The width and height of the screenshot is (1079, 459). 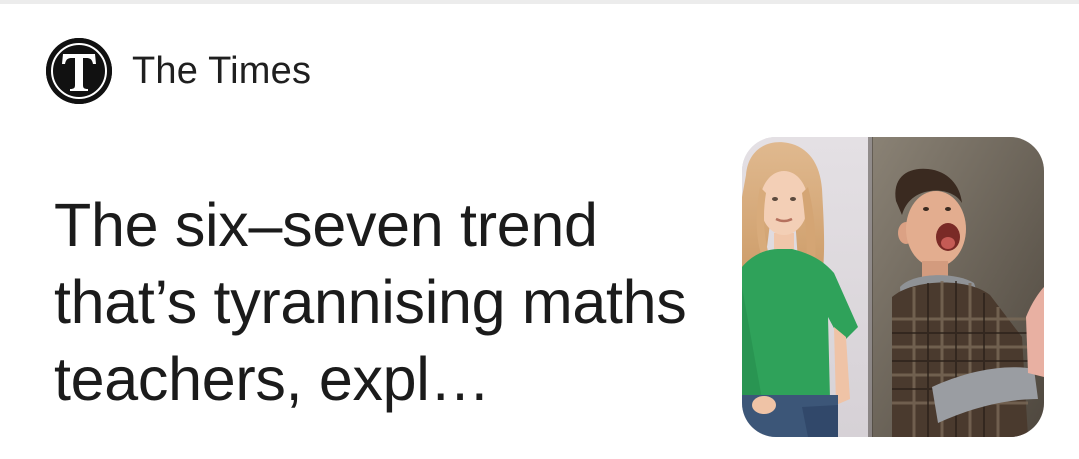 I want to click on top-divider, so click(x=539, y=2).